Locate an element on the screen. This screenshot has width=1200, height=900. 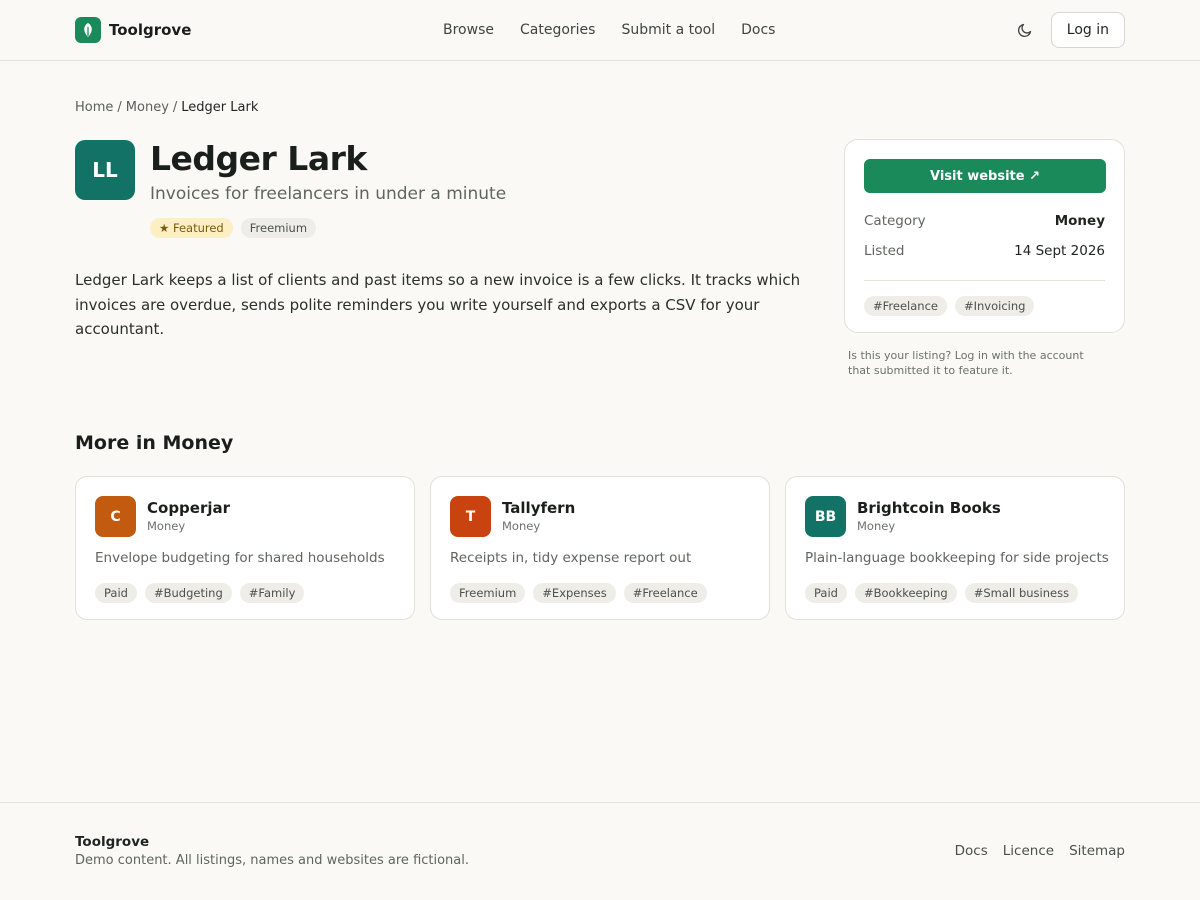
nav-submit-tool: Submit a tool is located at coordinates (668, 30).